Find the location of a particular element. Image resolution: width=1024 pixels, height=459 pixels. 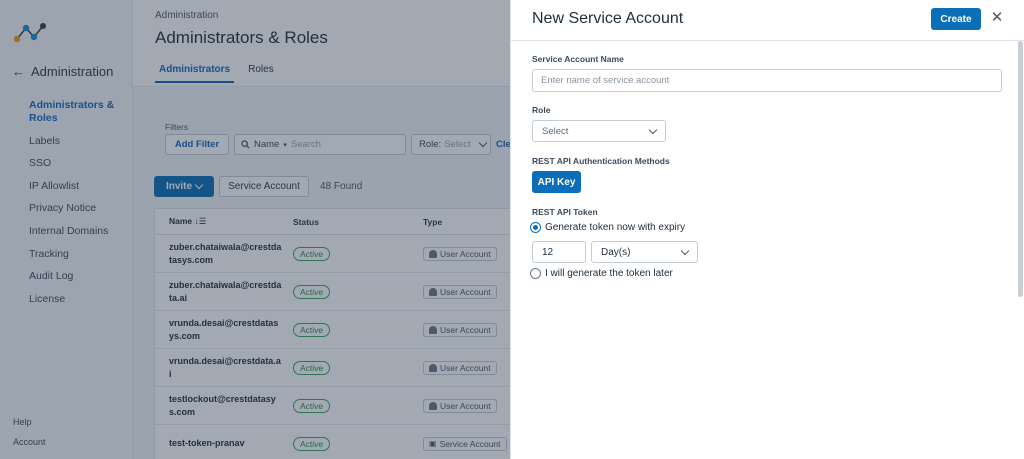

drawer-header: New Service Account Create ✕ is located at coordinates (767, 20).